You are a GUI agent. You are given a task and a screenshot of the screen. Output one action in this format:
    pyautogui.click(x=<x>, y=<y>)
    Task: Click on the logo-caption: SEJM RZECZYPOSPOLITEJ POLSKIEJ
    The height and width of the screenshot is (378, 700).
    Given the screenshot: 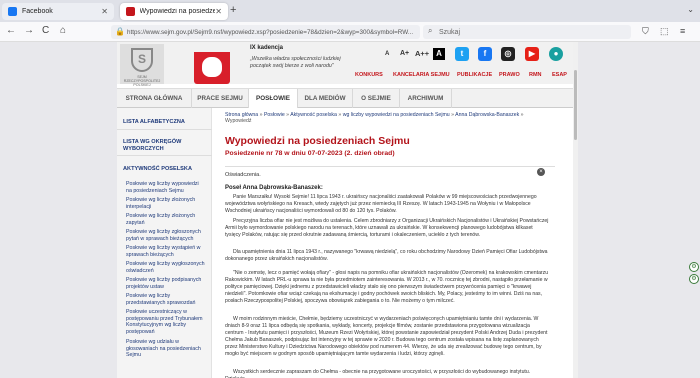 What is the action you would take?
    pyautogui.click(x=142, y=81)
    